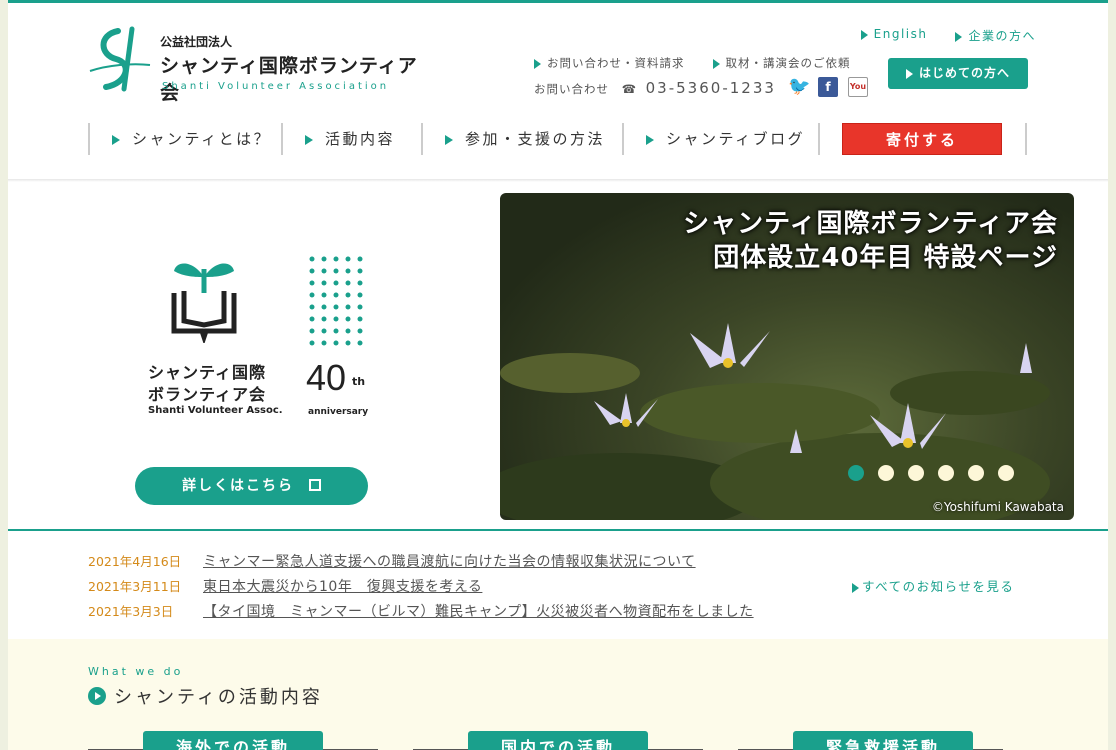  Describe the element at coordinates (609, 63) in the screenshot. I see `contact-link: お問い合わせ・資料請求` at that location.